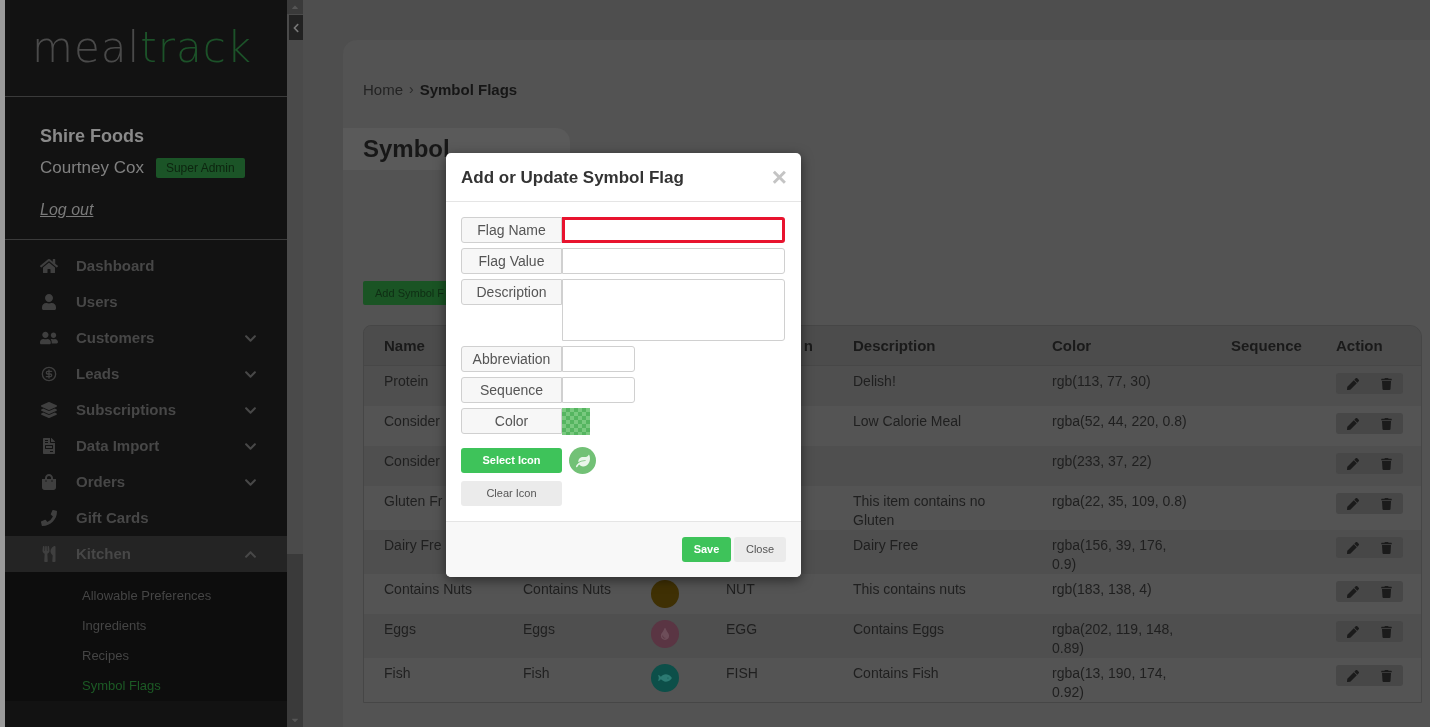  I want to click on submenu-item: Recipes, so click(105, 656).